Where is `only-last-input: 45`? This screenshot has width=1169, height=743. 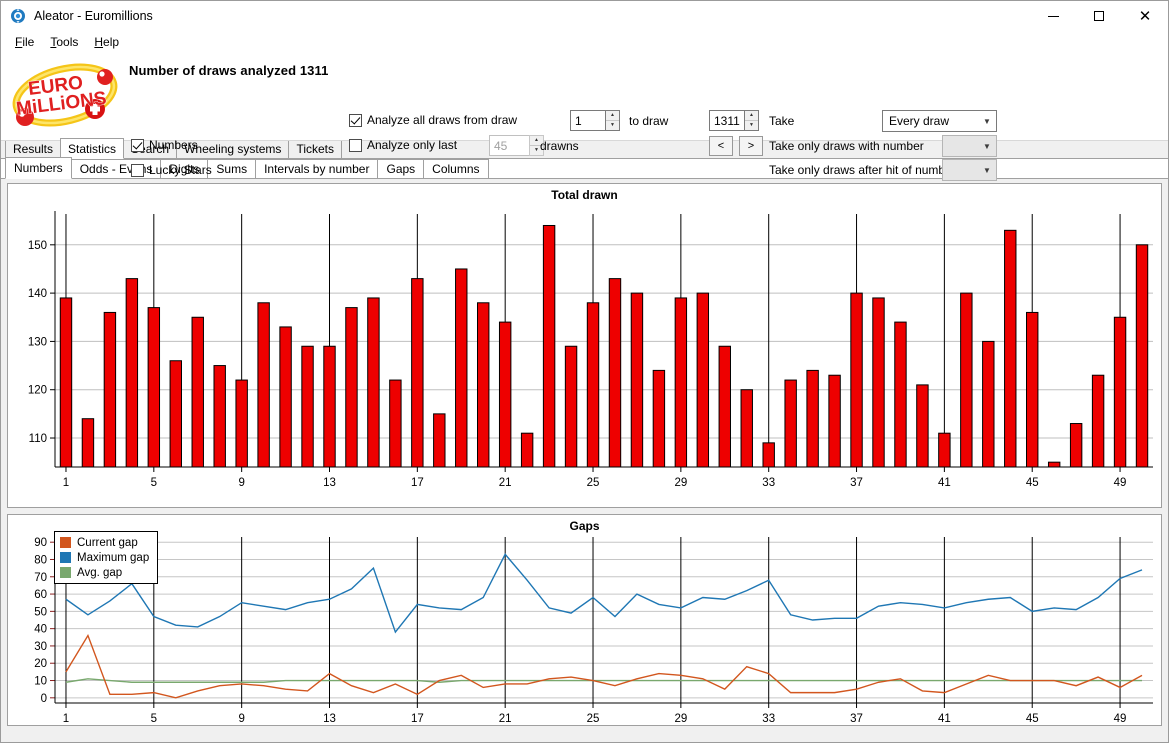 only-last-input: 45 is located at coordinates (509, 145).